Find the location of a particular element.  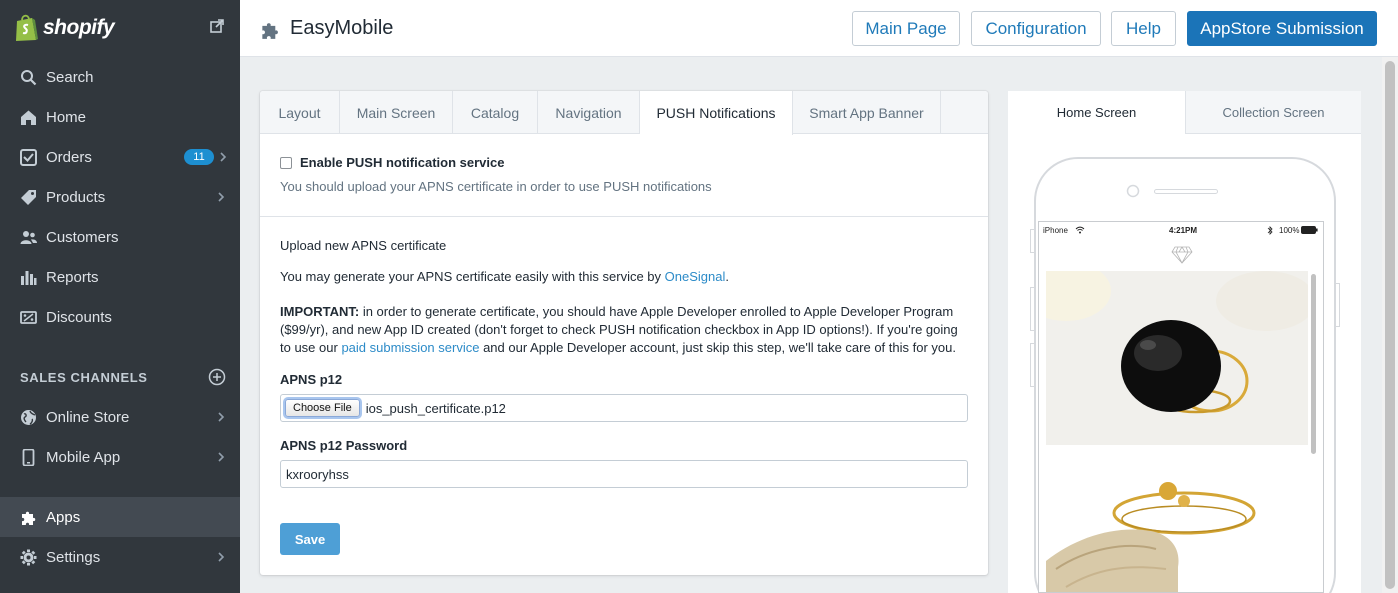

product-image-black-ring is located at coordinates (1177, 358).